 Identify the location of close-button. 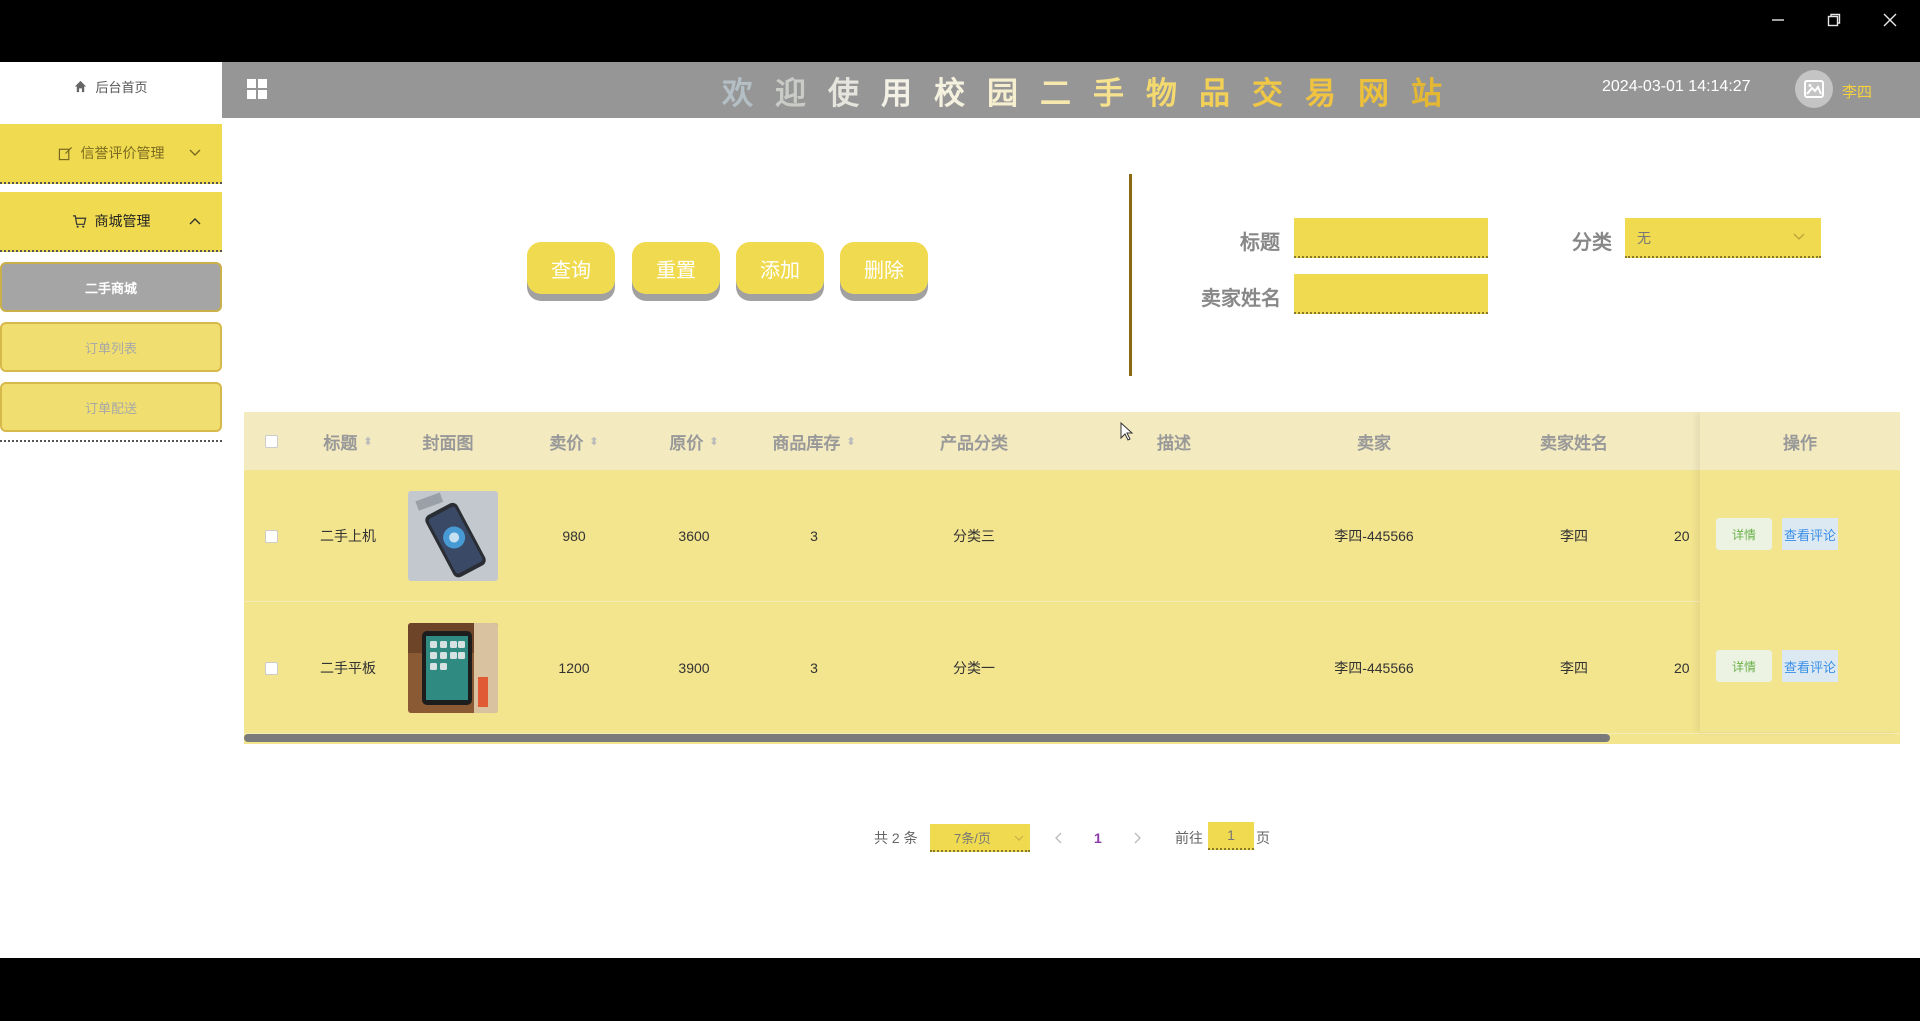
(1890, 20).